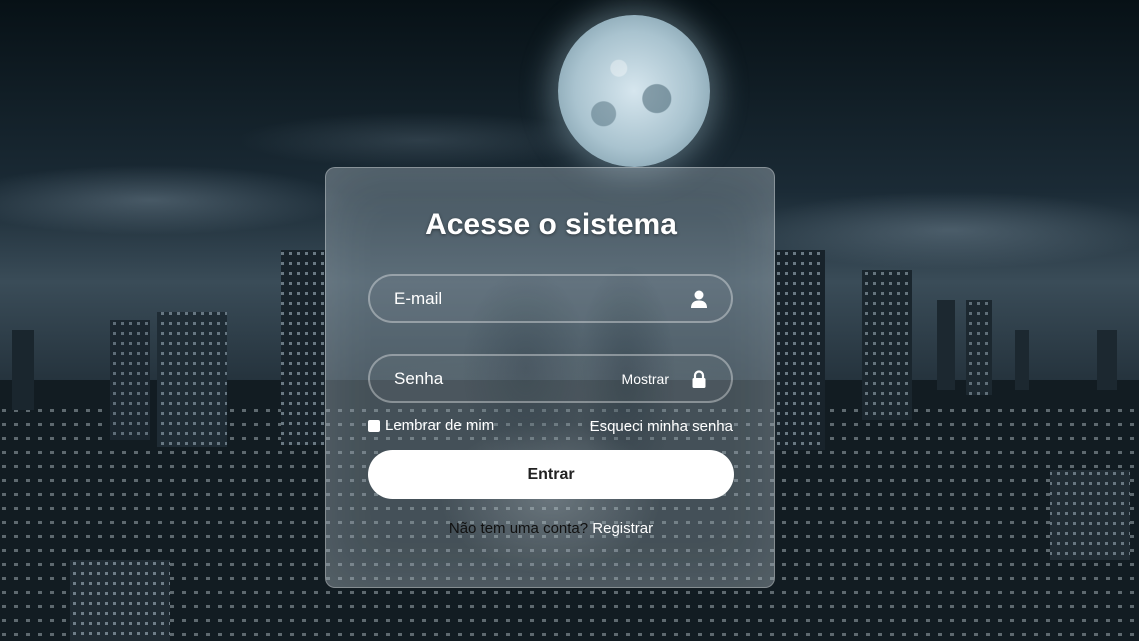  I want to click on remember-me: Lembrar de mim, so click(431, 425).